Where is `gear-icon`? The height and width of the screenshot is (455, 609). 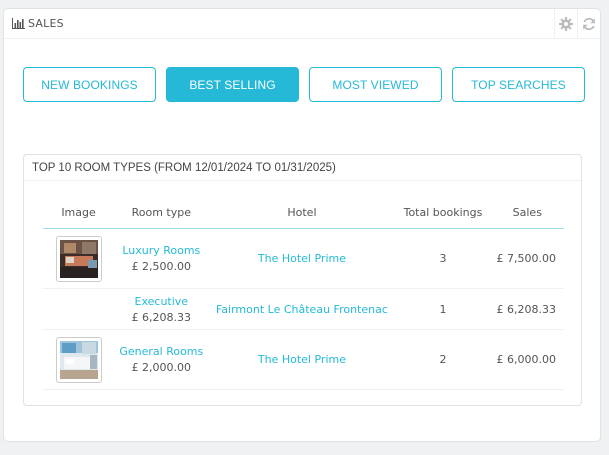
gear-icon is located at coordinates (566, 23).